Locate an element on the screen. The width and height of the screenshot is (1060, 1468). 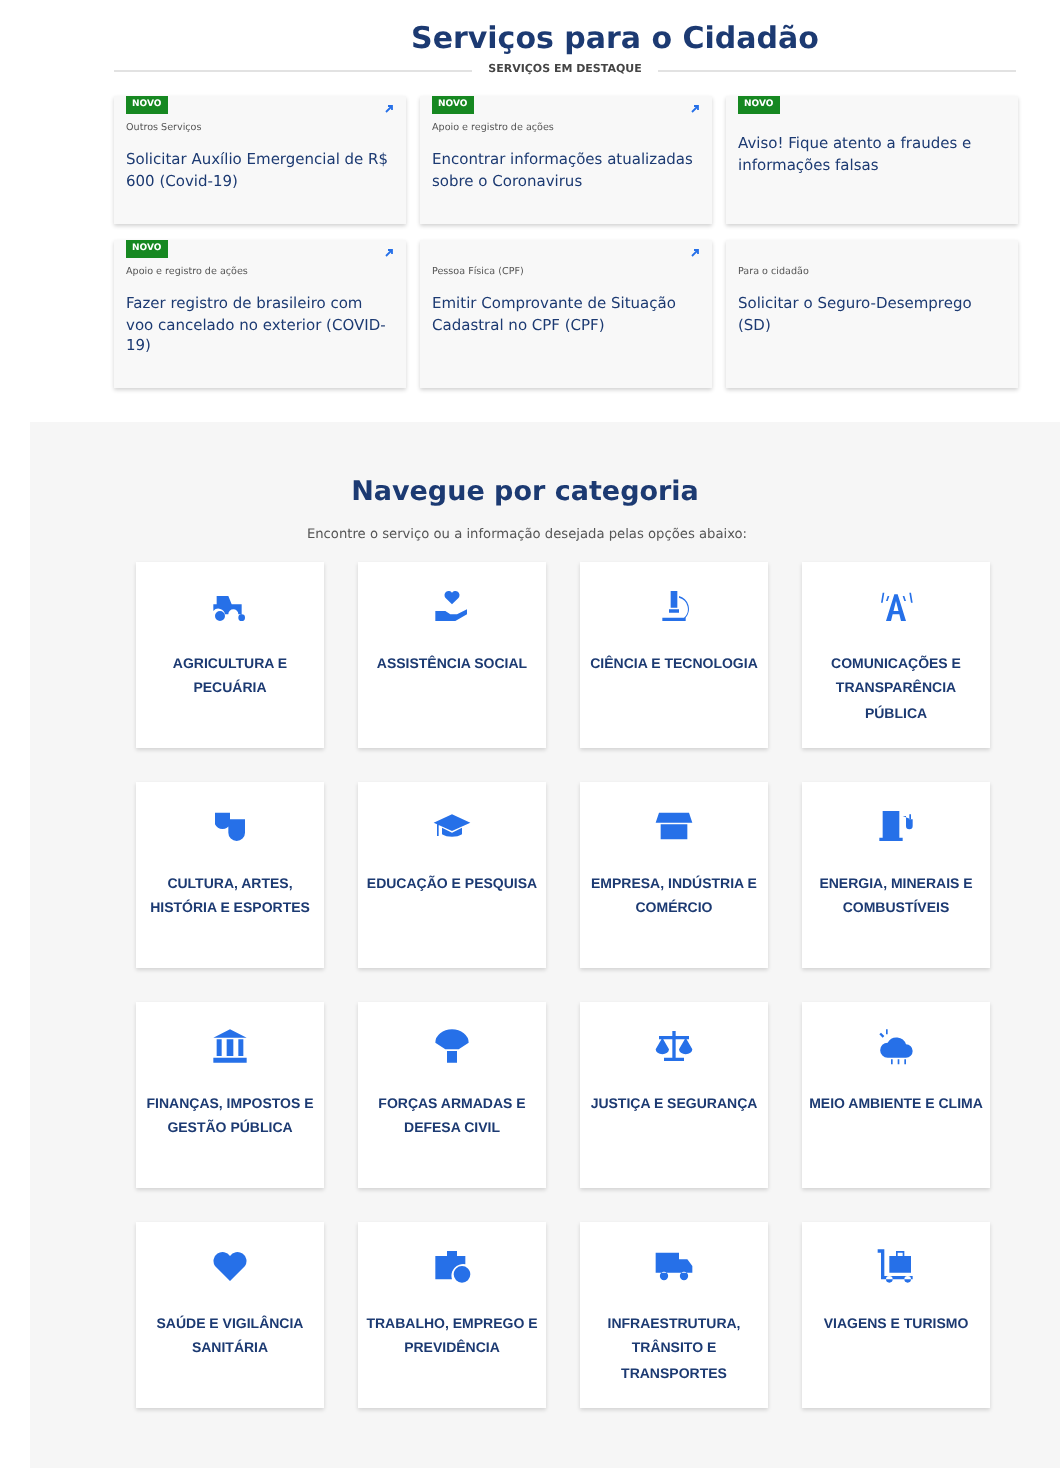
parachute-icon is located at coordinates (452, 1046).